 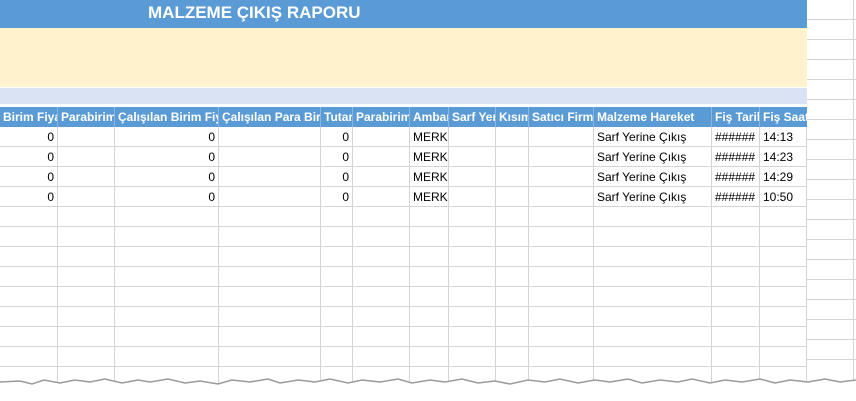 What do you see at coordinates (403, 96) in the screenshot?
I see `report-sub-band` at bounding box center [403, 96].